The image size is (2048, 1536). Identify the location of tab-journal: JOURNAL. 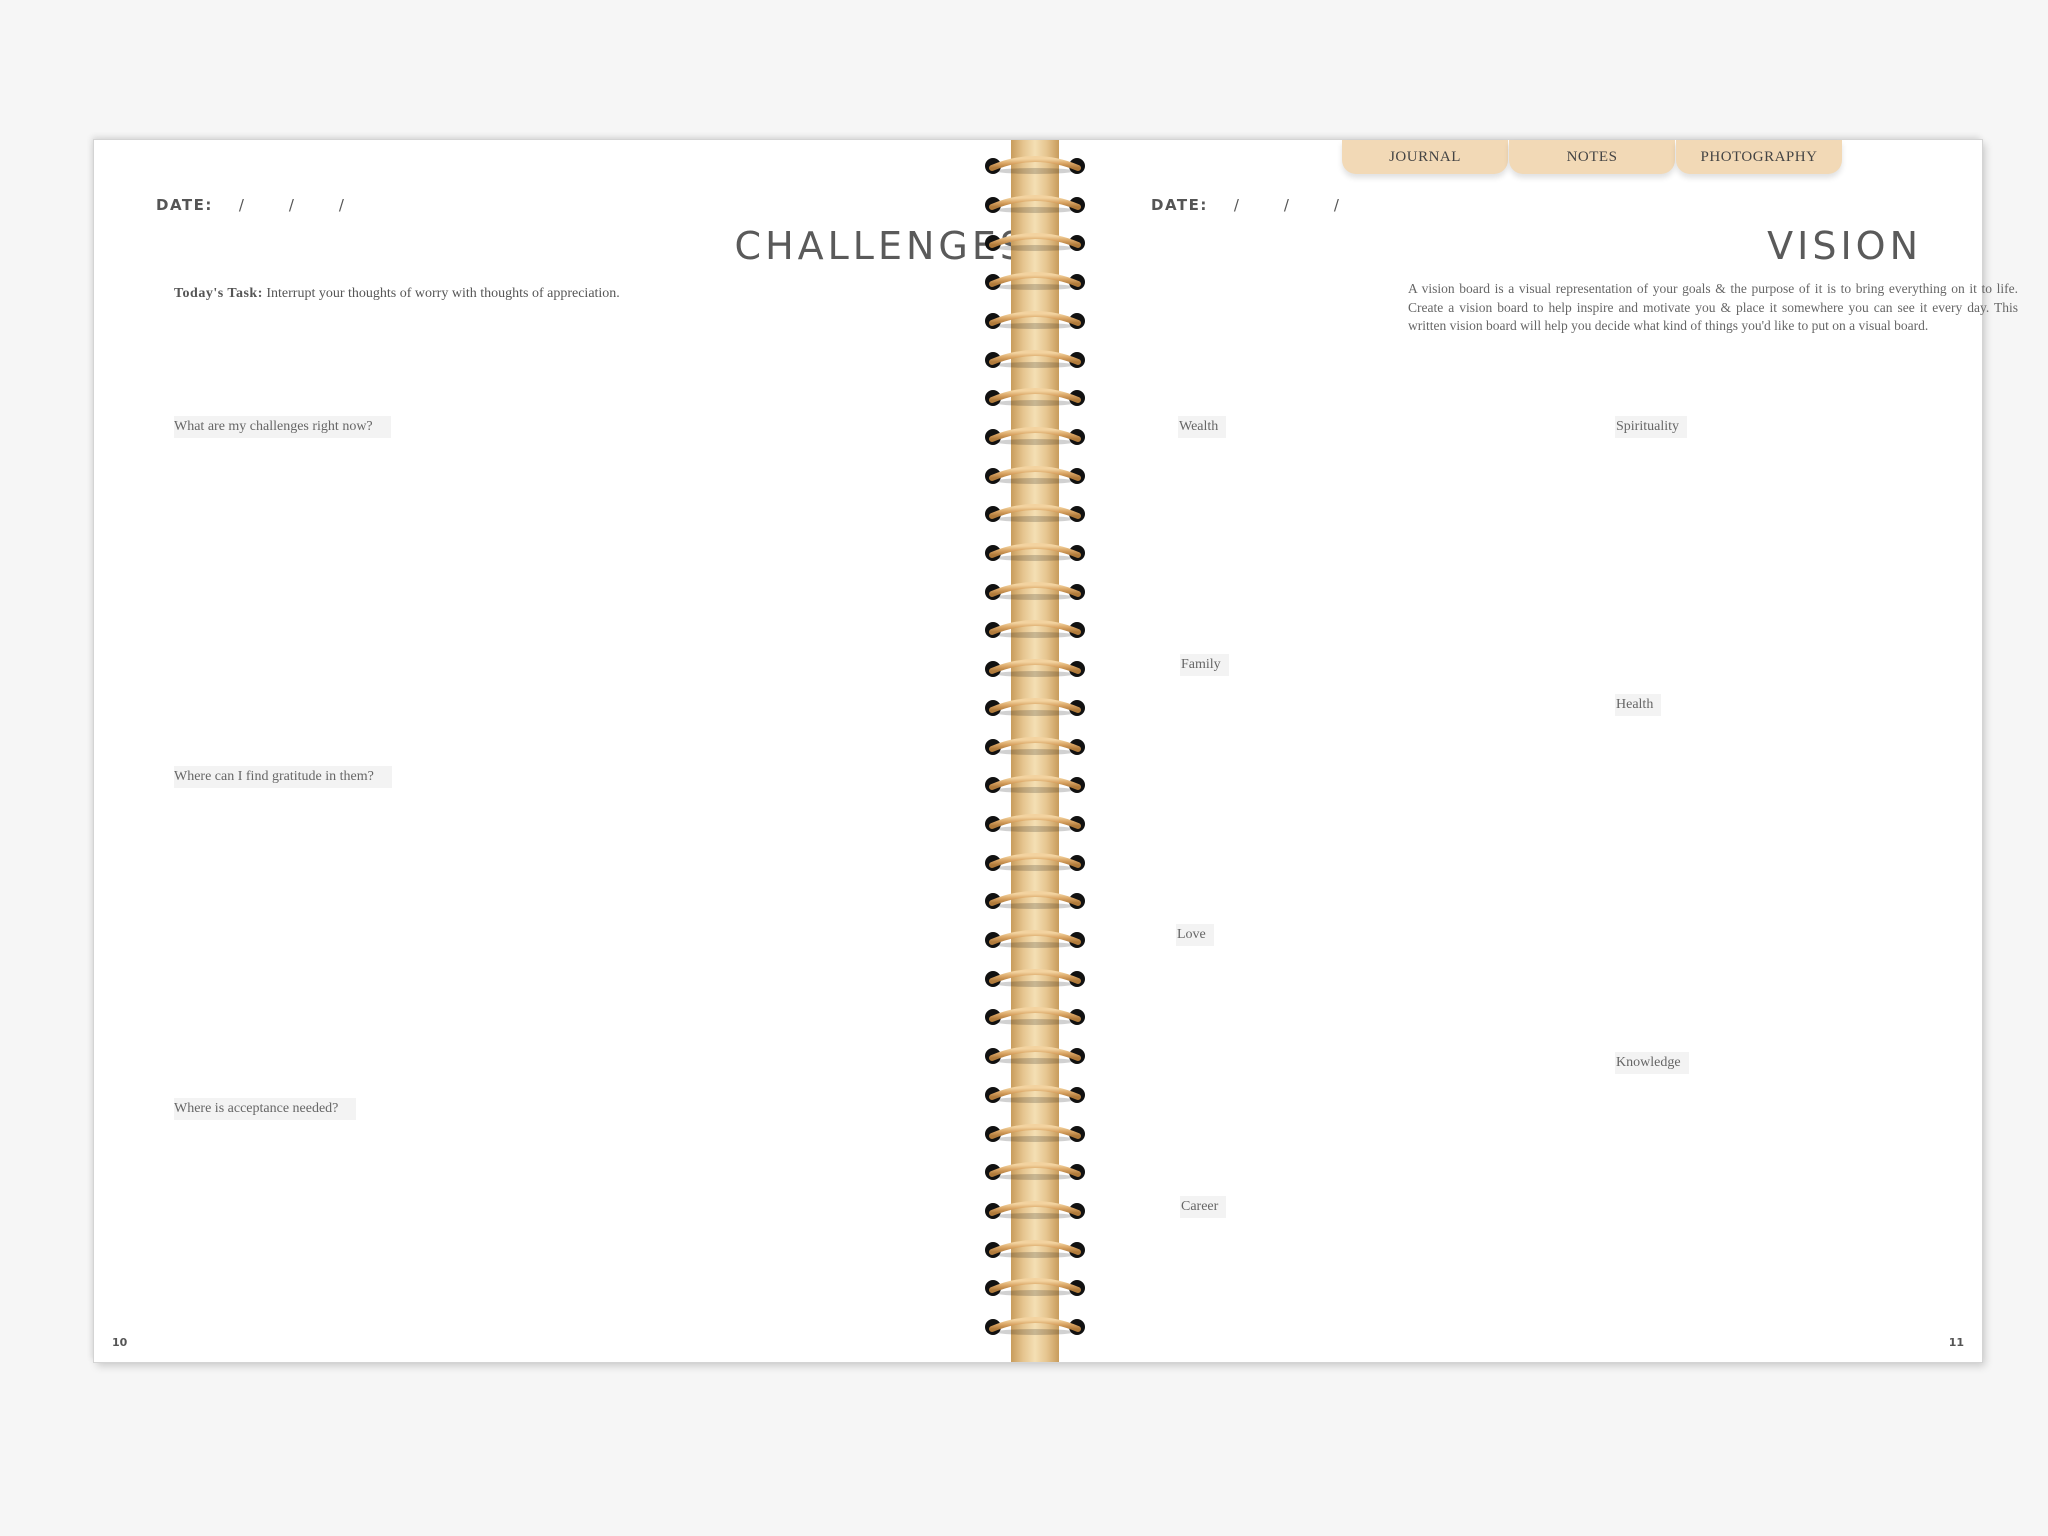
(1425, 157).